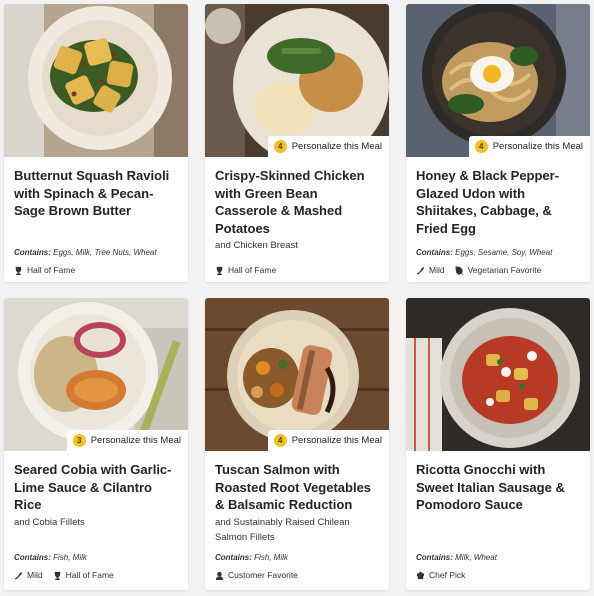 The image size is (594, 596). I want to click on meal-tags: Mild Hall of Fame, so click(64, 575).